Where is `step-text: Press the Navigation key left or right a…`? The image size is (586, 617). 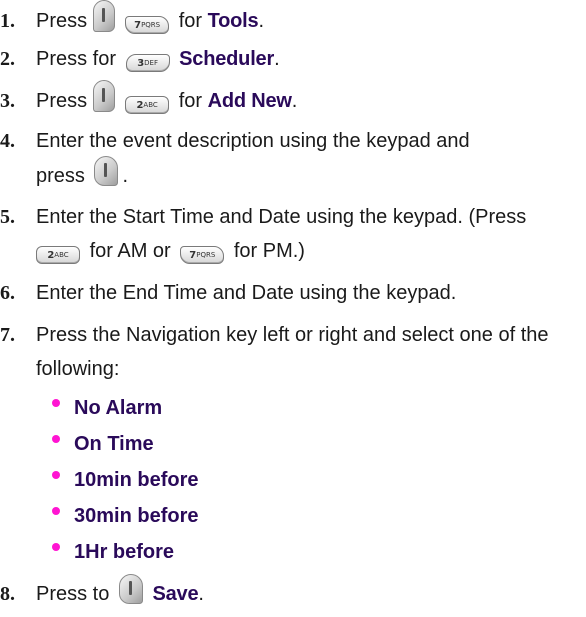 step-text: Press the Navigation key left or right a… is located at coordinates (292, 335).